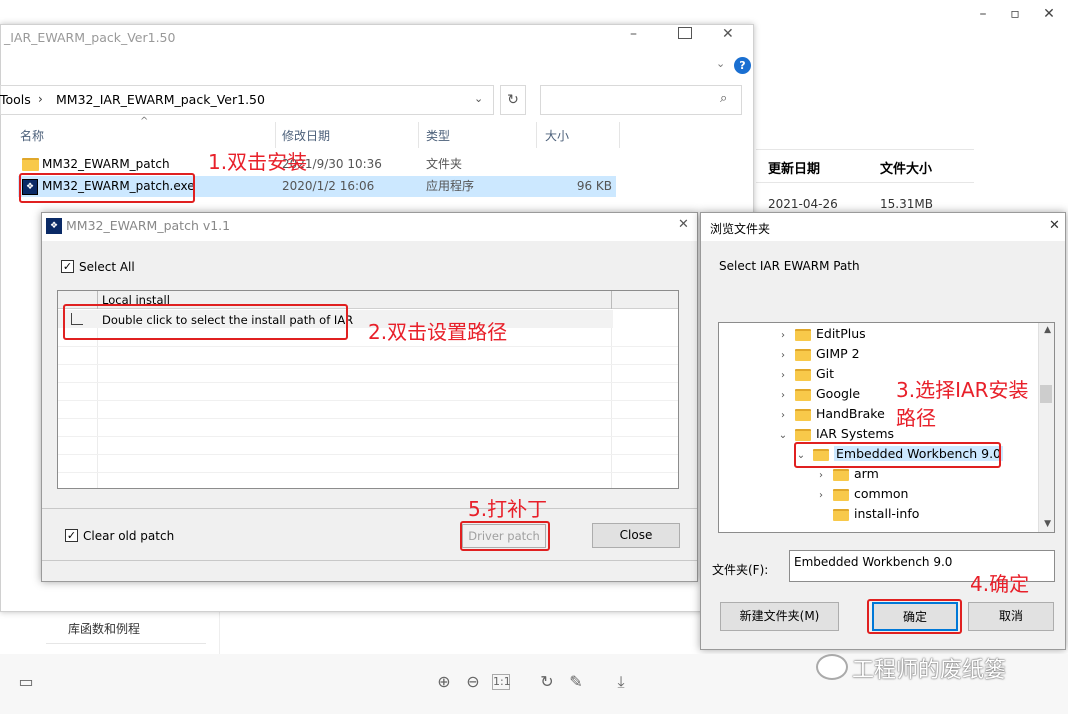  I want to click on tree-item-label: common, so click(881, 493).